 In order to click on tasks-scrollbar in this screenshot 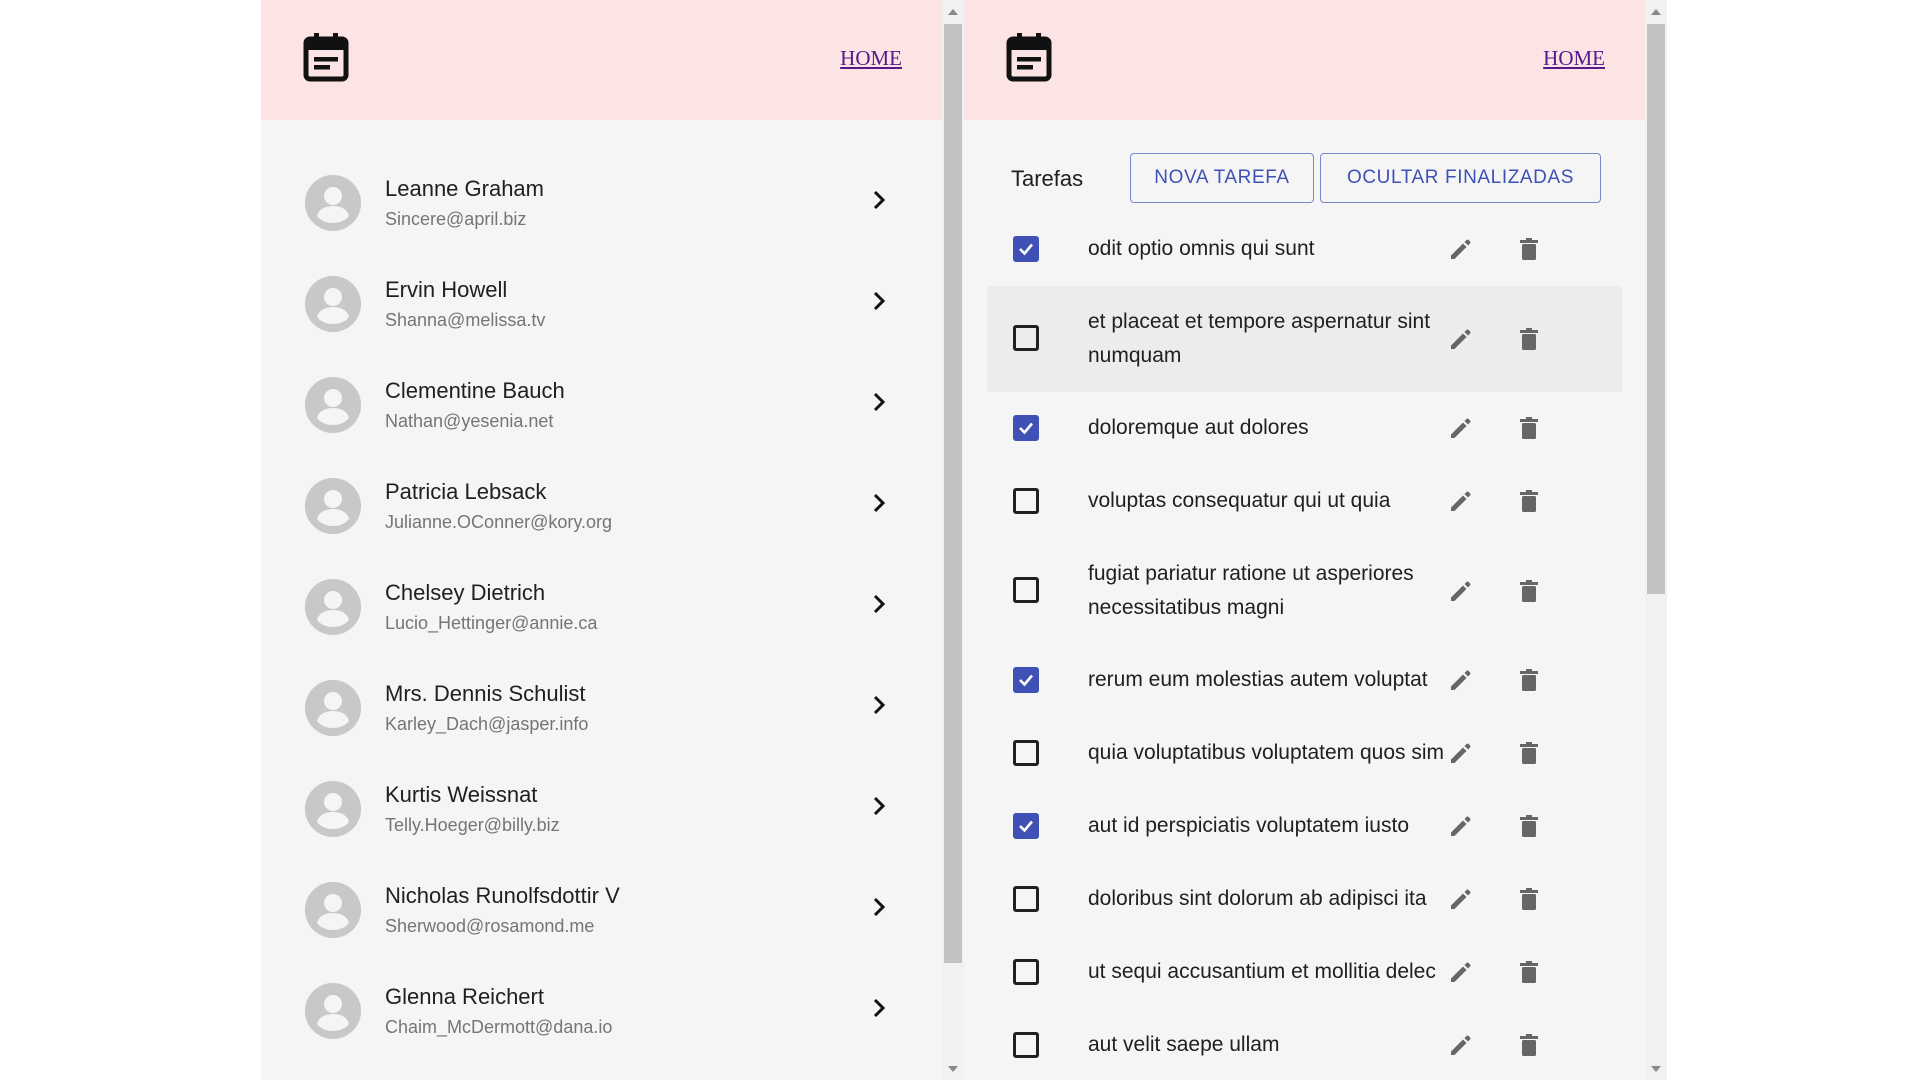, I will do `click(1656, 540)`.